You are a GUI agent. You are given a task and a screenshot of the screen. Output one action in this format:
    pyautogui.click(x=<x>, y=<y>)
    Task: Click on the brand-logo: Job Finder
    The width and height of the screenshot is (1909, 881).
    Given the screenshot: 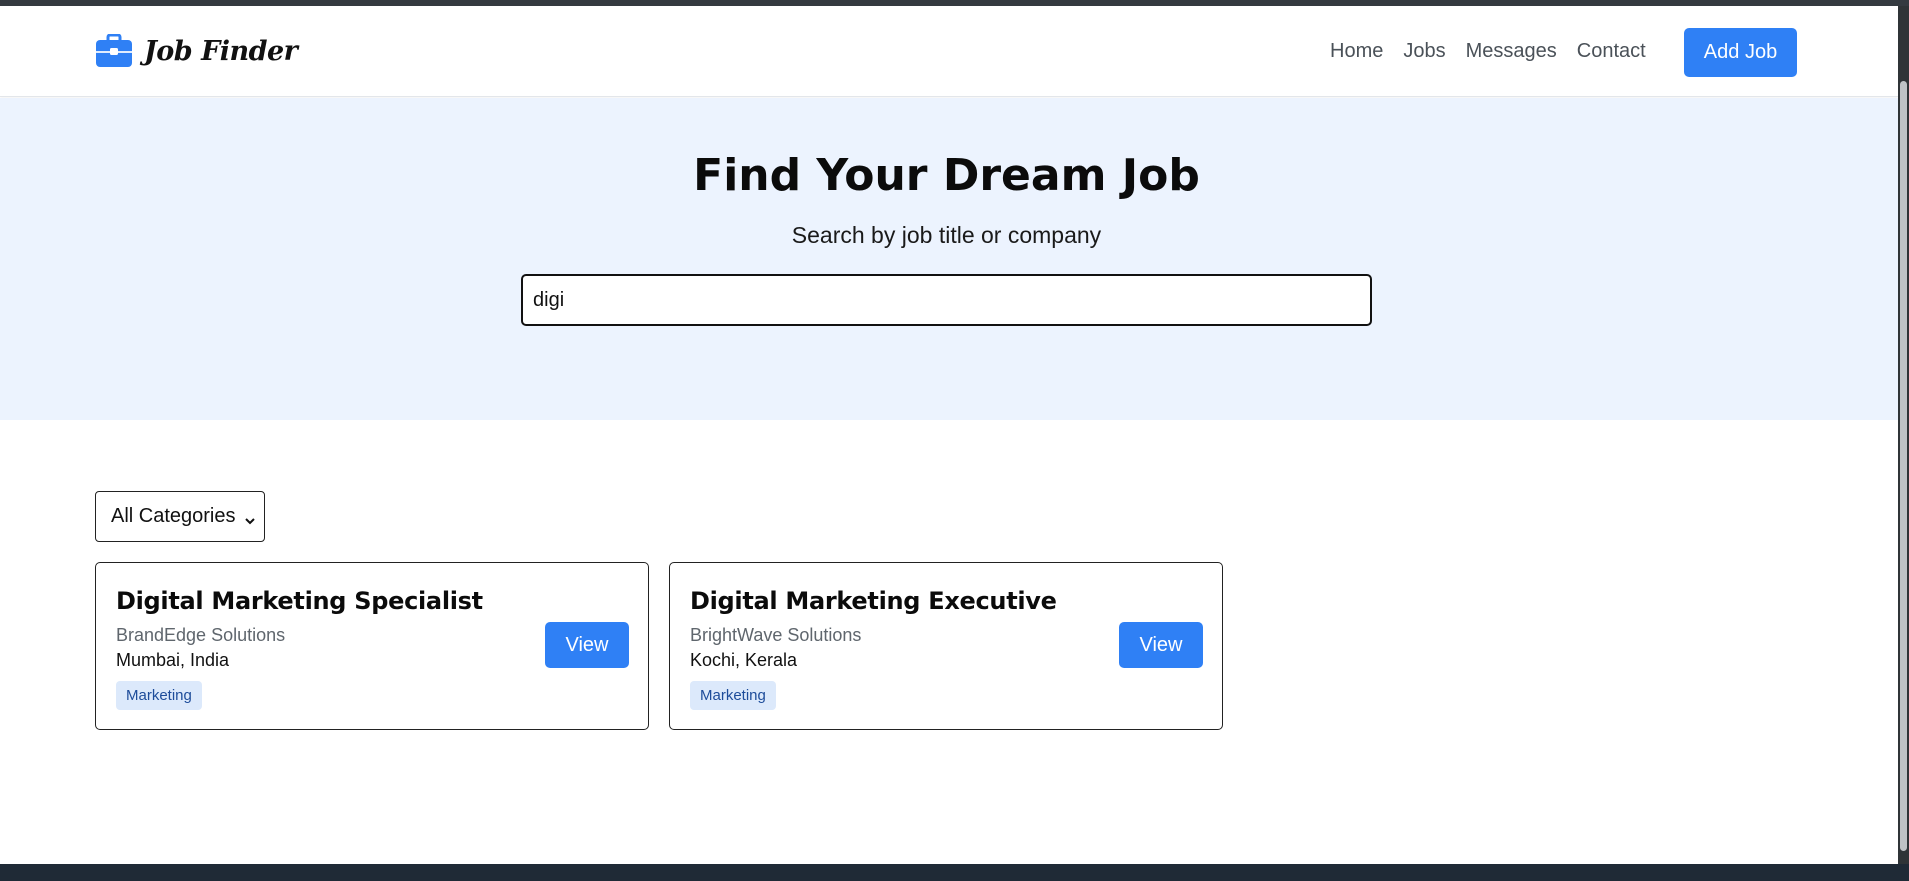 What is the action you would take?
    pyautogui.click(x=196, y=50)
    